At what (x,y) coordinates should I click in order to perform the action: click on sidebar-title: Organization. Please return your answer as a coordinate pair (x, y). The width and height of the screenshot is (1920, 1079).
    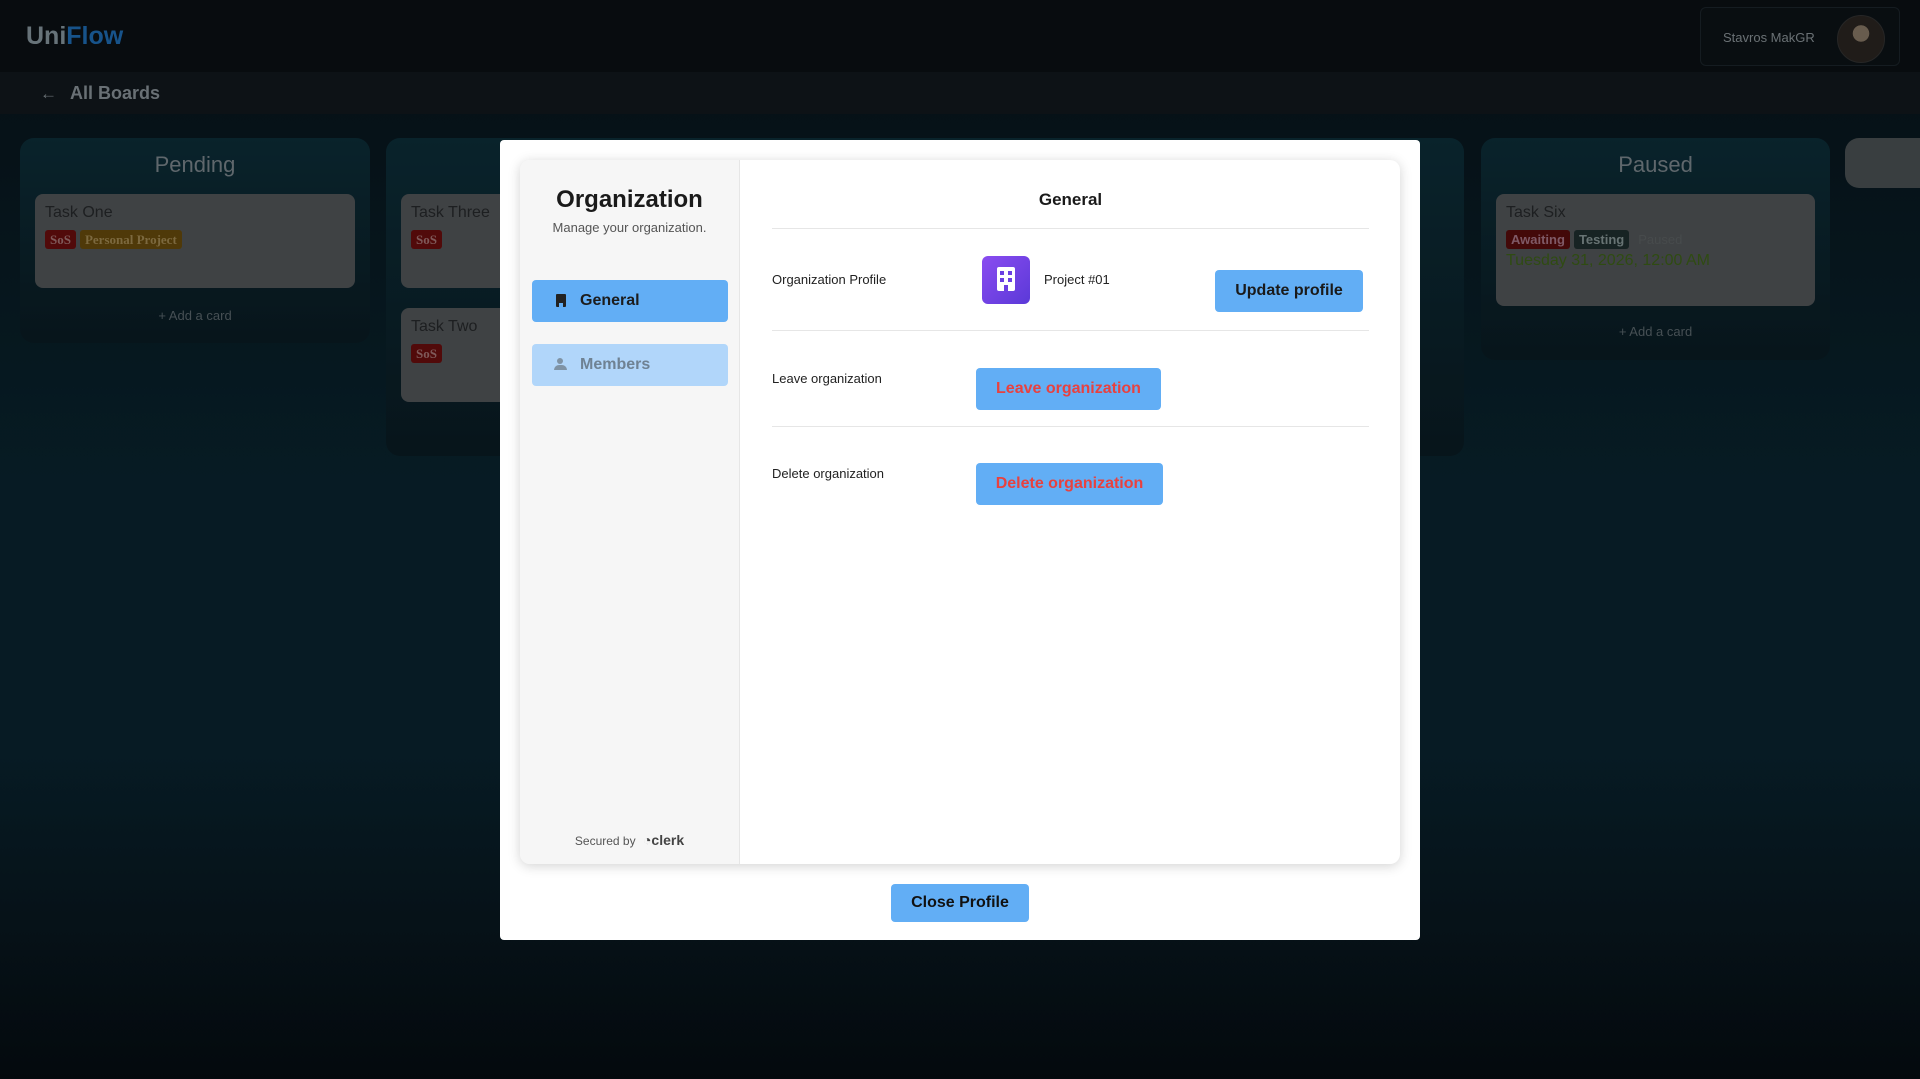
    Looking at the image, I should click on (629, 199).